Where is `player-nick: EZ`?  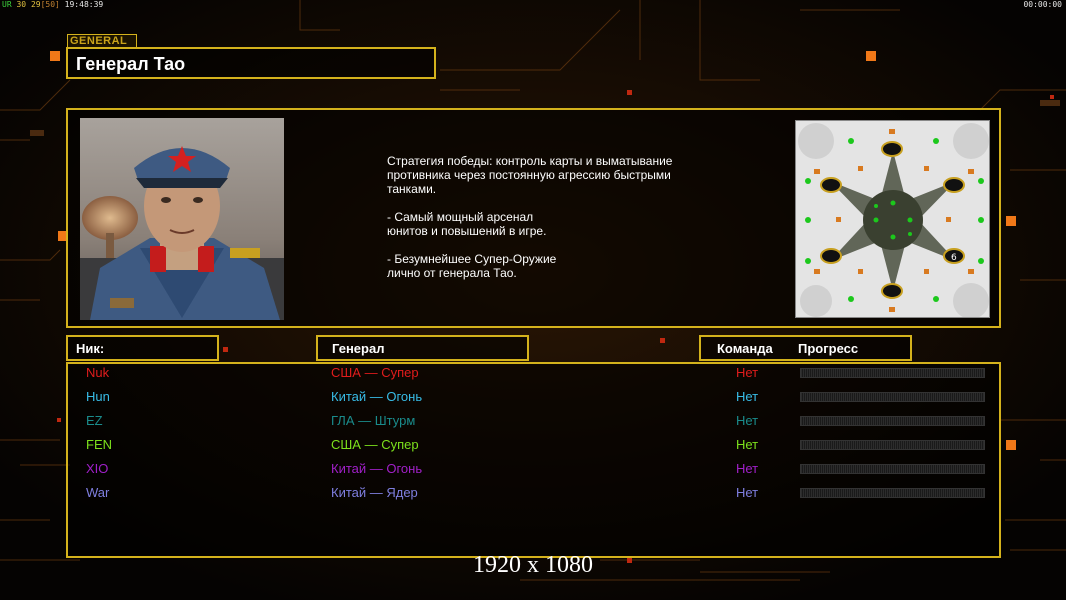
player-nick: EZ is located at coordinates (94, 420).